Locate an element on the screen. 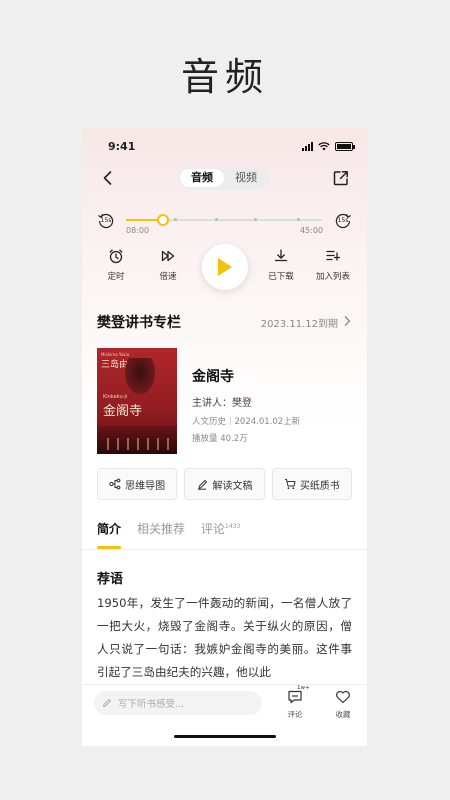 Image resolution: width=450 pixels, height=800 pixels. book-play-count: 播放量 40.2万 is located at coordinates (220, 439).